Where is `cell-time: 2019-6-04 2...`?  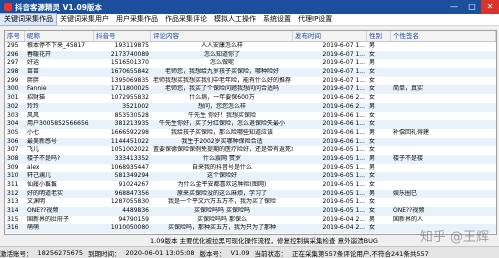
cell-time: 2019-6-04 2... is located at coordinates (344, 228).